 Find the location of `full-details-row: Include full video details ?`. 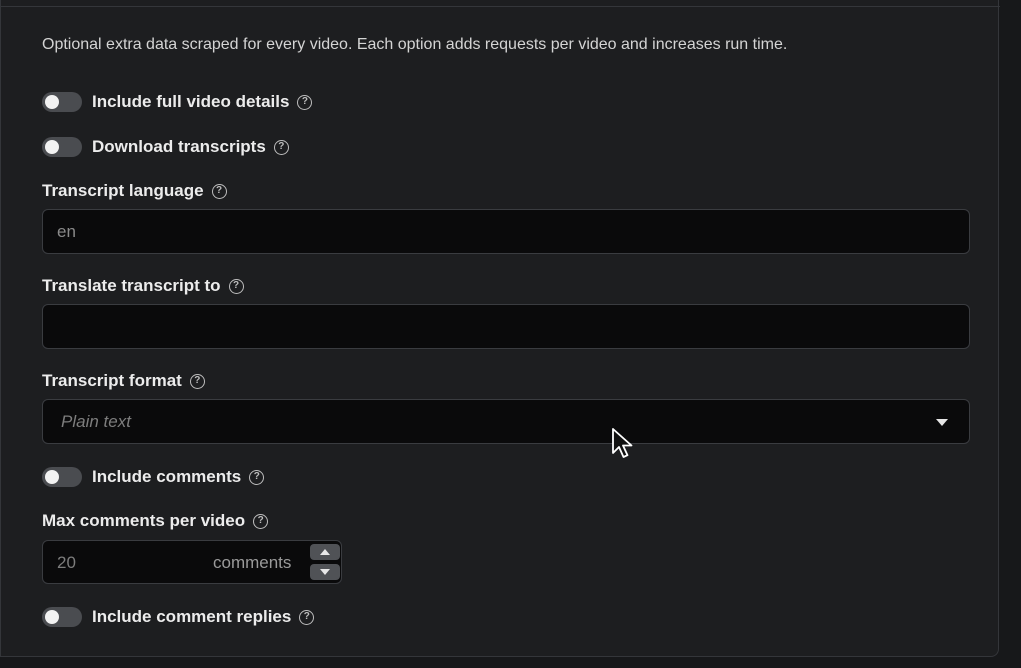

full-details-row: Include full video details ? is located at coordinates (177, 102).